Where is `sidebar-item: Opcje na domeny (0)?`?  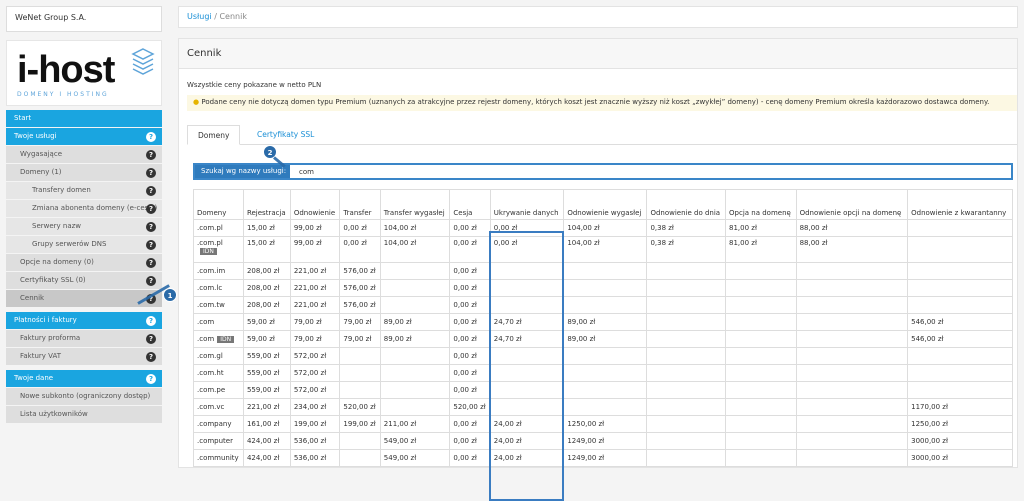
sidebar-item: Opcje na domeny (0)? is located at coordinates (84, 262).